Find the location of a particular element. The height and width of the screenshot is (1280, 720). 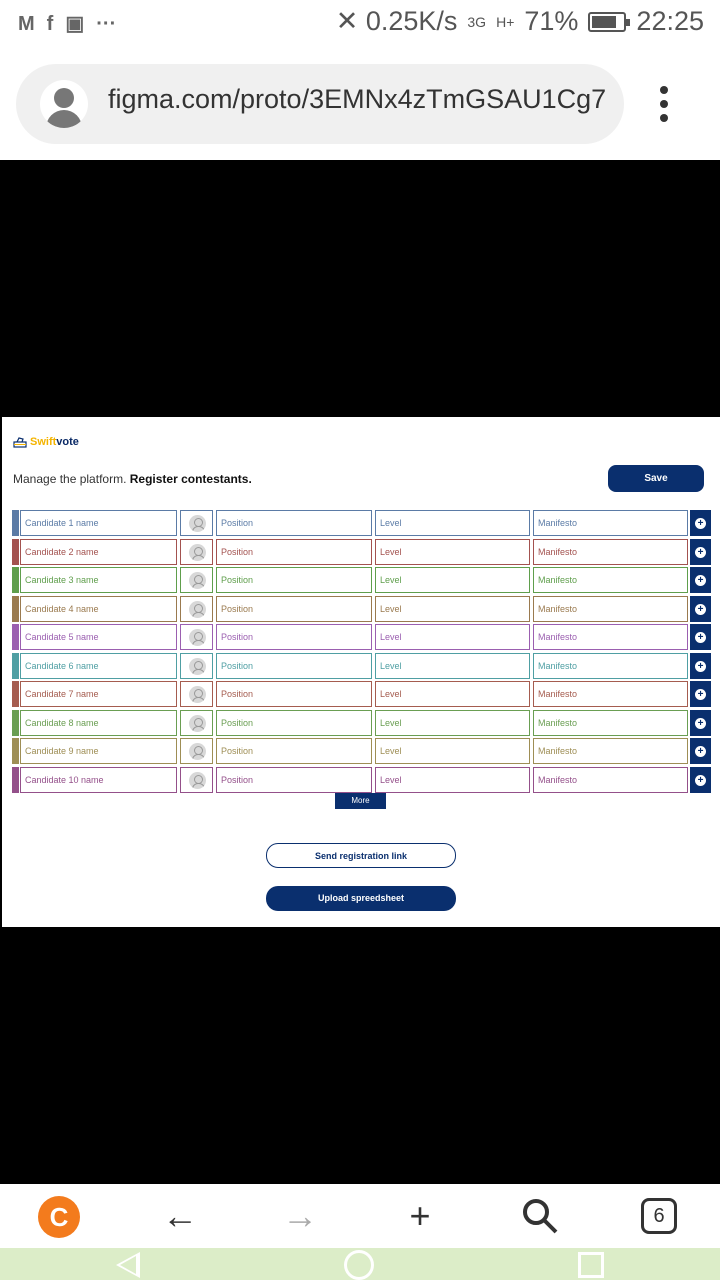

save-button: Save is located at coordinates (656, 478).